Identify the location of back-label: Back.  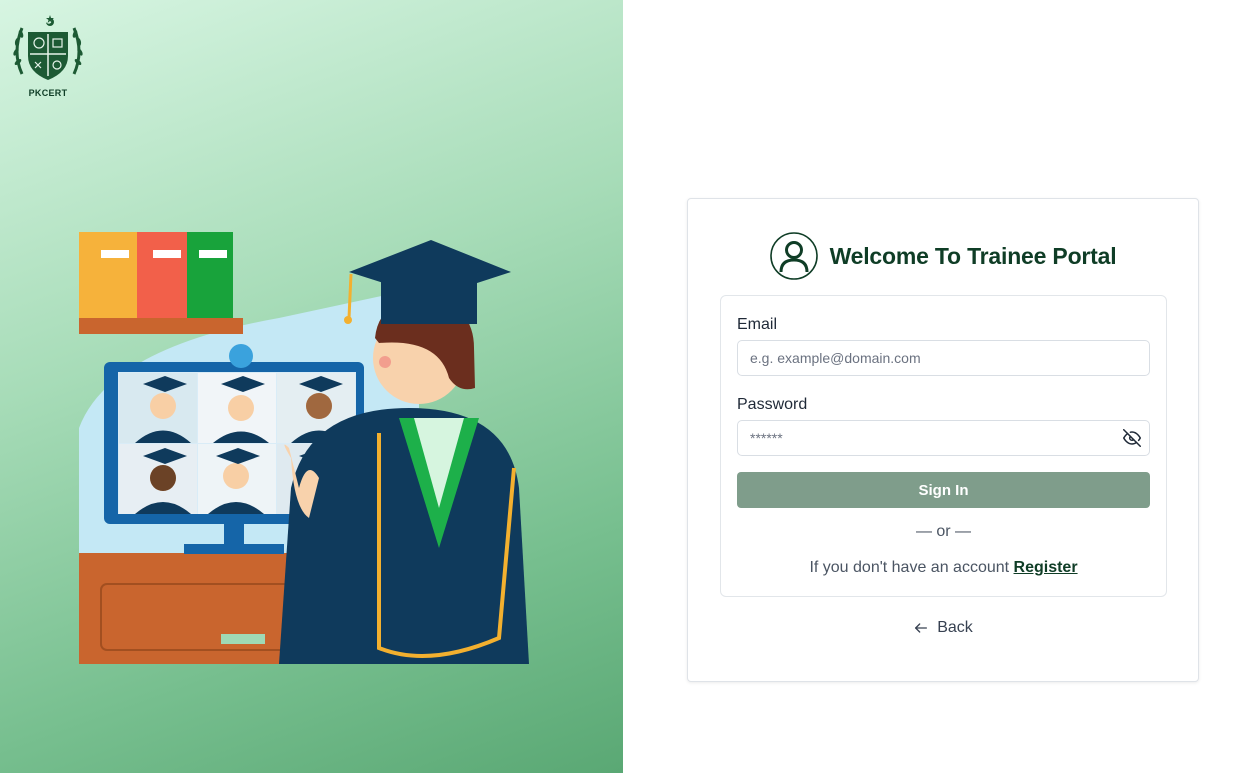
(955, 627).